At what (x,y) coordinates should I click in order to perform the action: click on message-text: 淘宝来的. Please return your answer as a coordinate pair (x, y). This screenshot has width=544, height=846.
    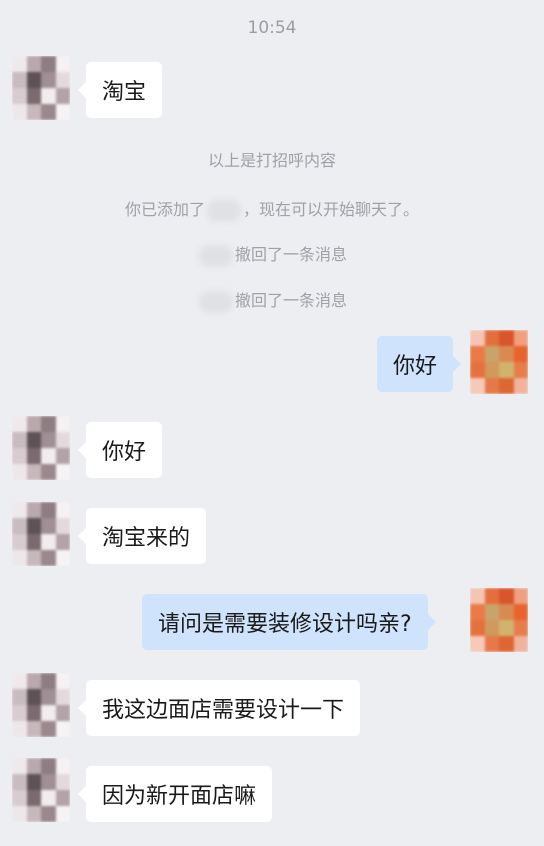
    Looking at the image, I should click on (146, 538).